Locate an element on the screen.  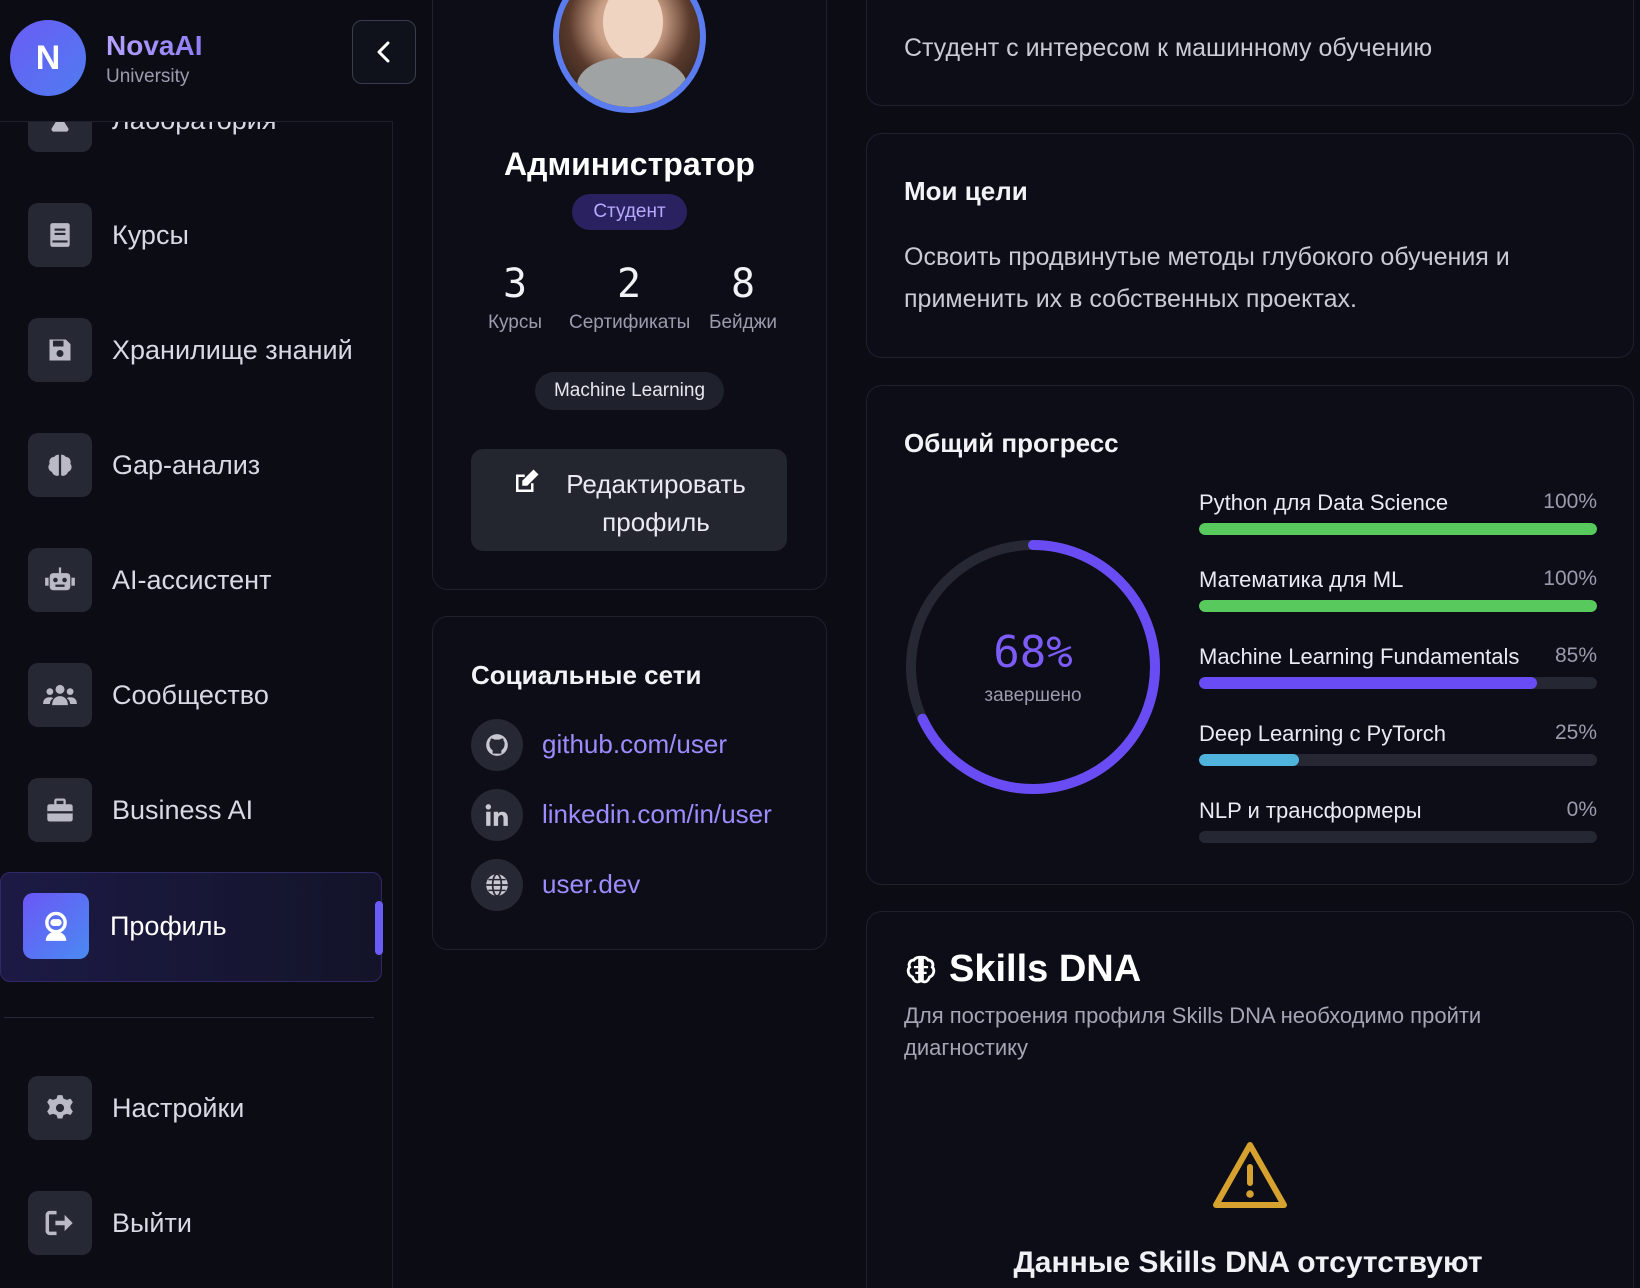
course-name: Математика для ML is located at coordinates (1301, 579).